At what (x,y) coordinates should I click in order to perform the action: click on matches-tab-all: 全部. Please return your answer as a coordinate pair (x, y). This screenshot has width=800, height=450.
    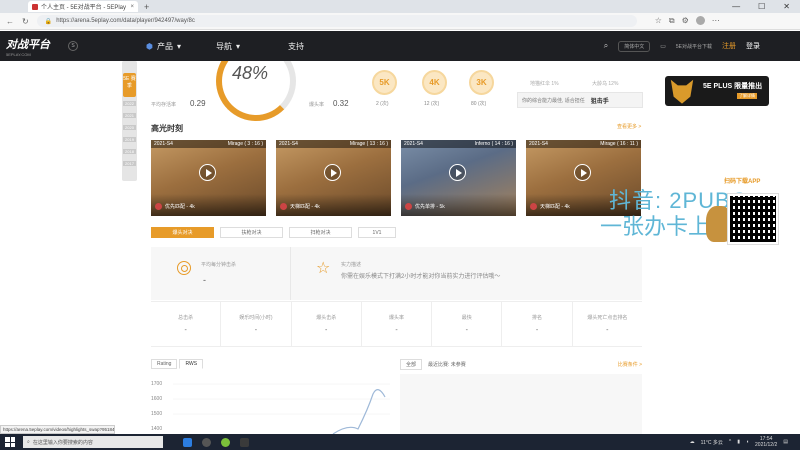
    Looking at the image, I should click on (411, 364).